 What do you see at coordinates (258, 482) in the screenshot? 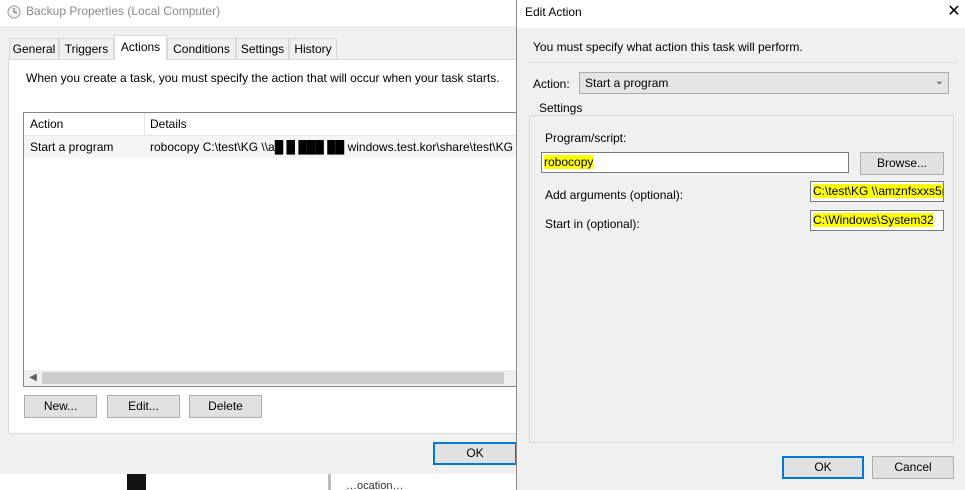
I see `background-strip` at bounding box center [258, 482].